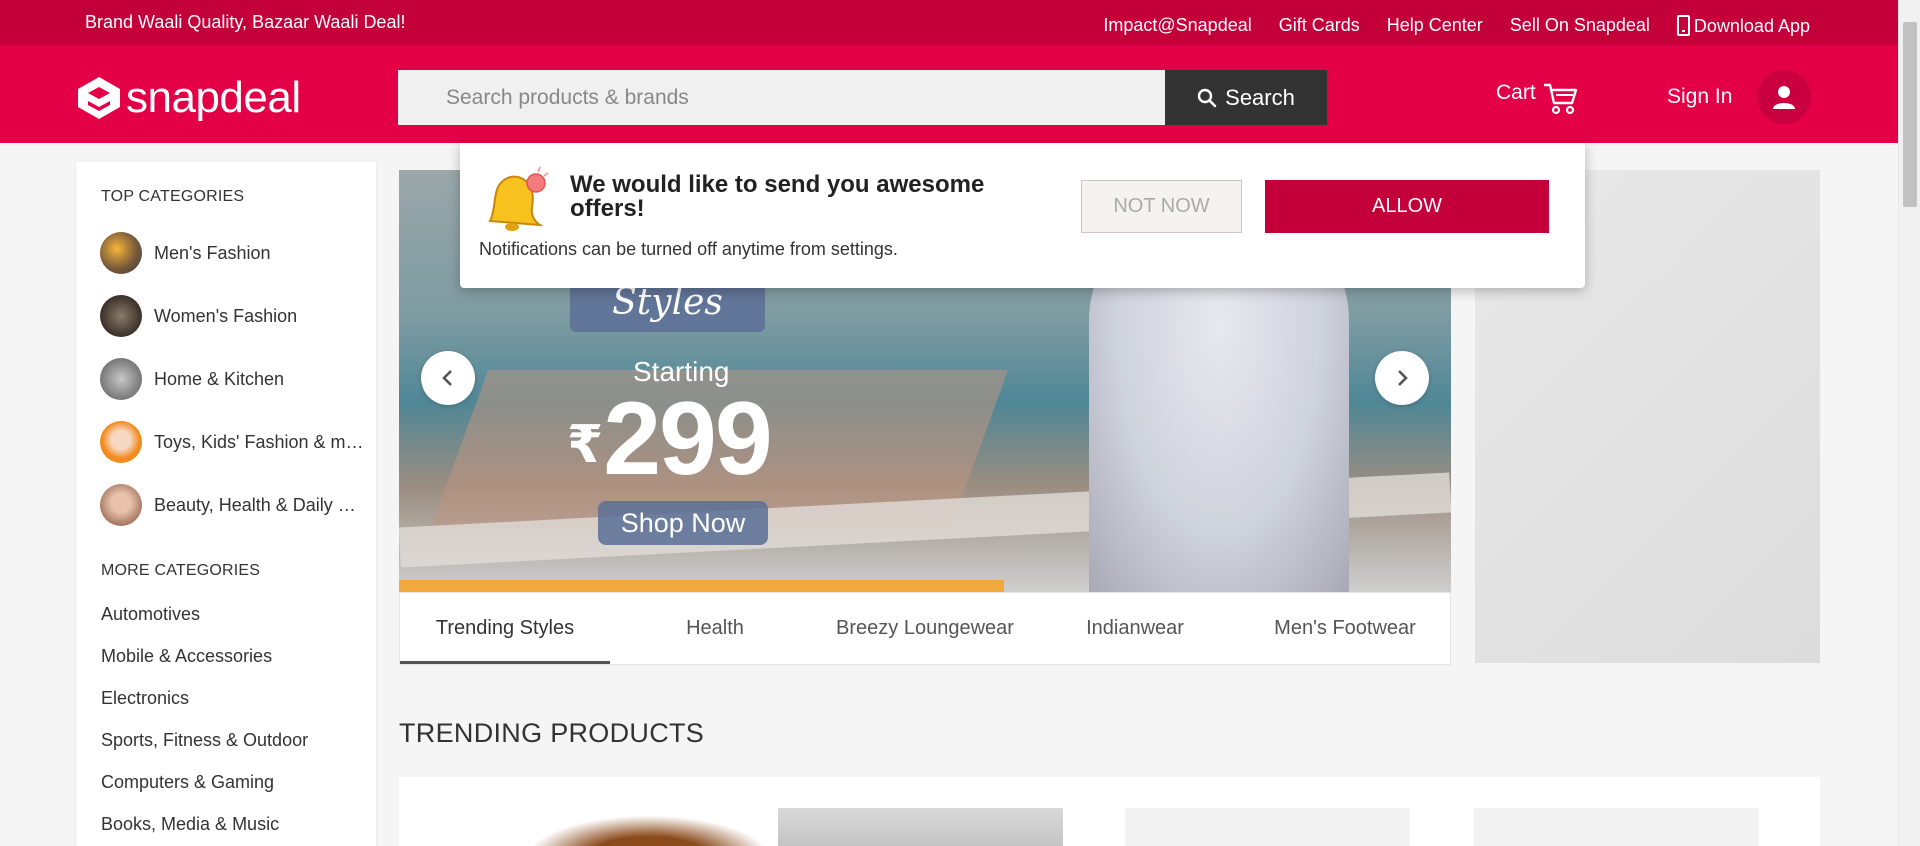 This screenshot has height=846, width=1920. I want to click on sign-in-link: Sign In, so click(1699, 97).